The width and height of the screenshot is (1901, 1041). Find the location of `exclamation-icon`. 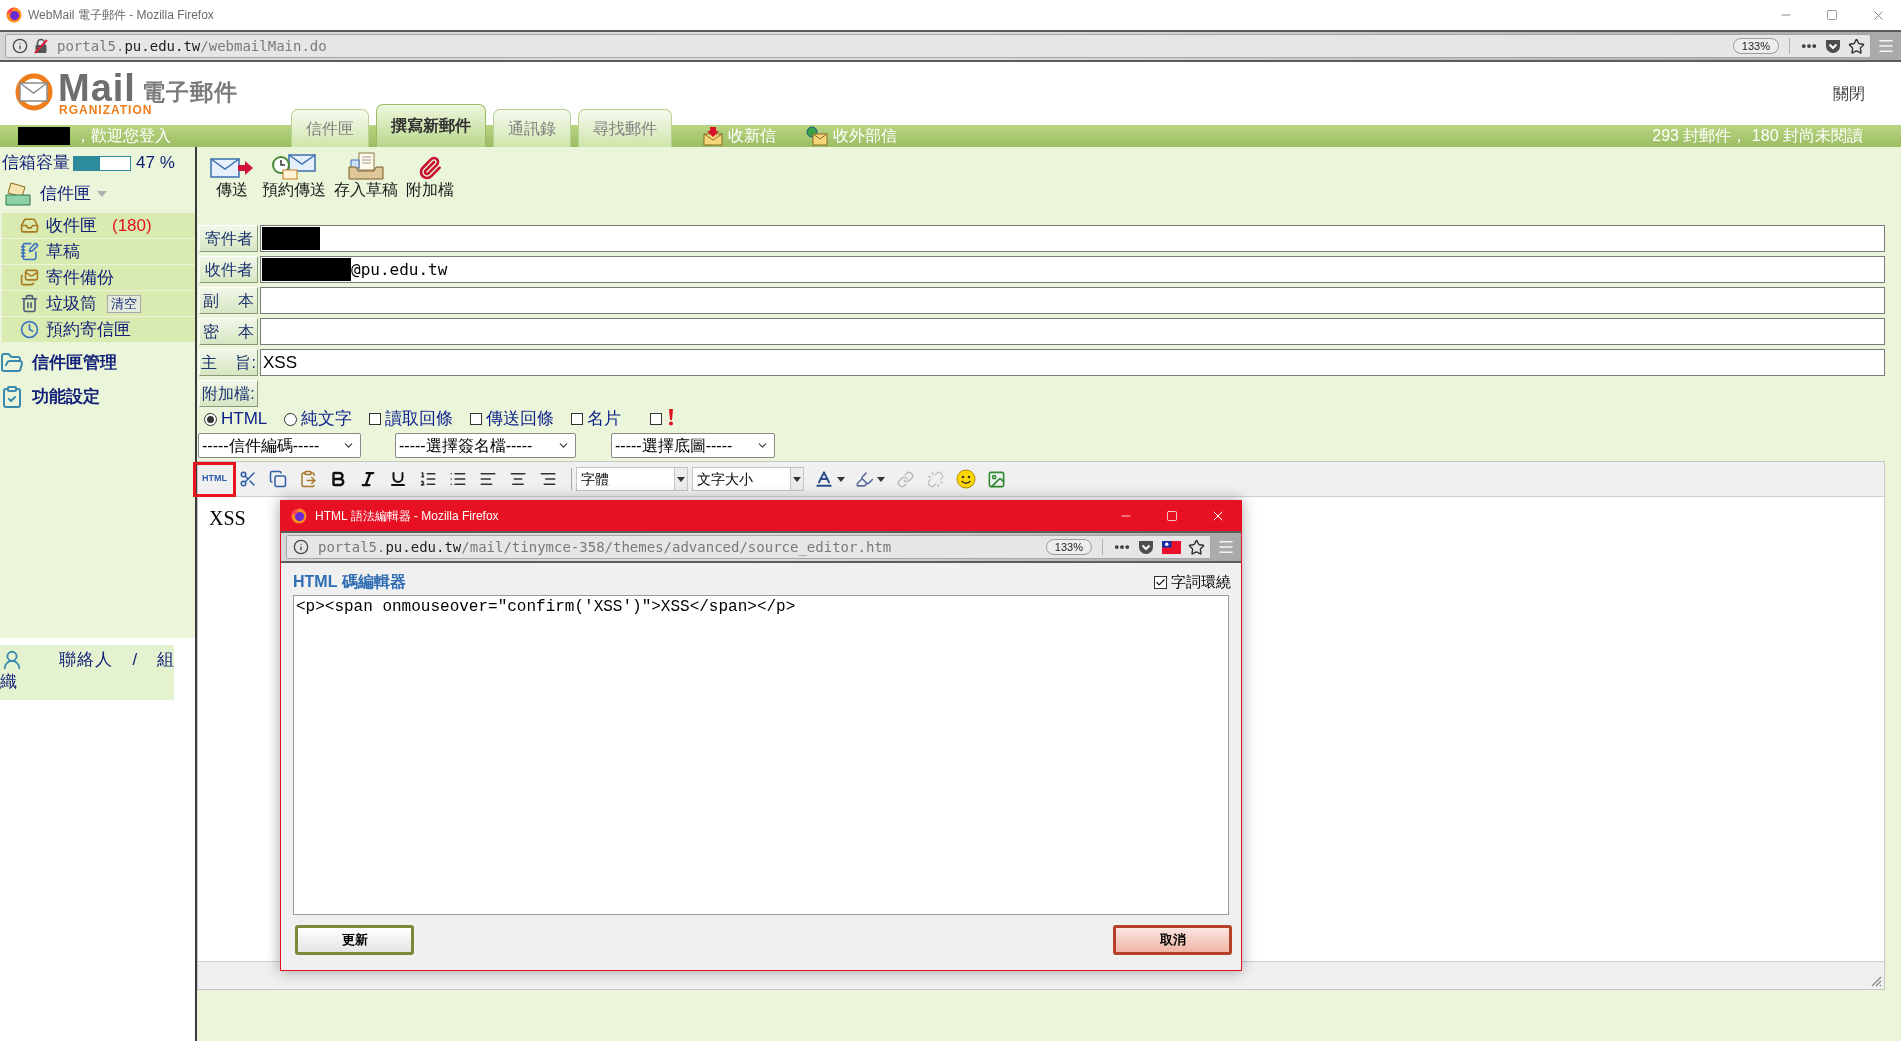

exclamation-icon is located at coordinates (671, 417).